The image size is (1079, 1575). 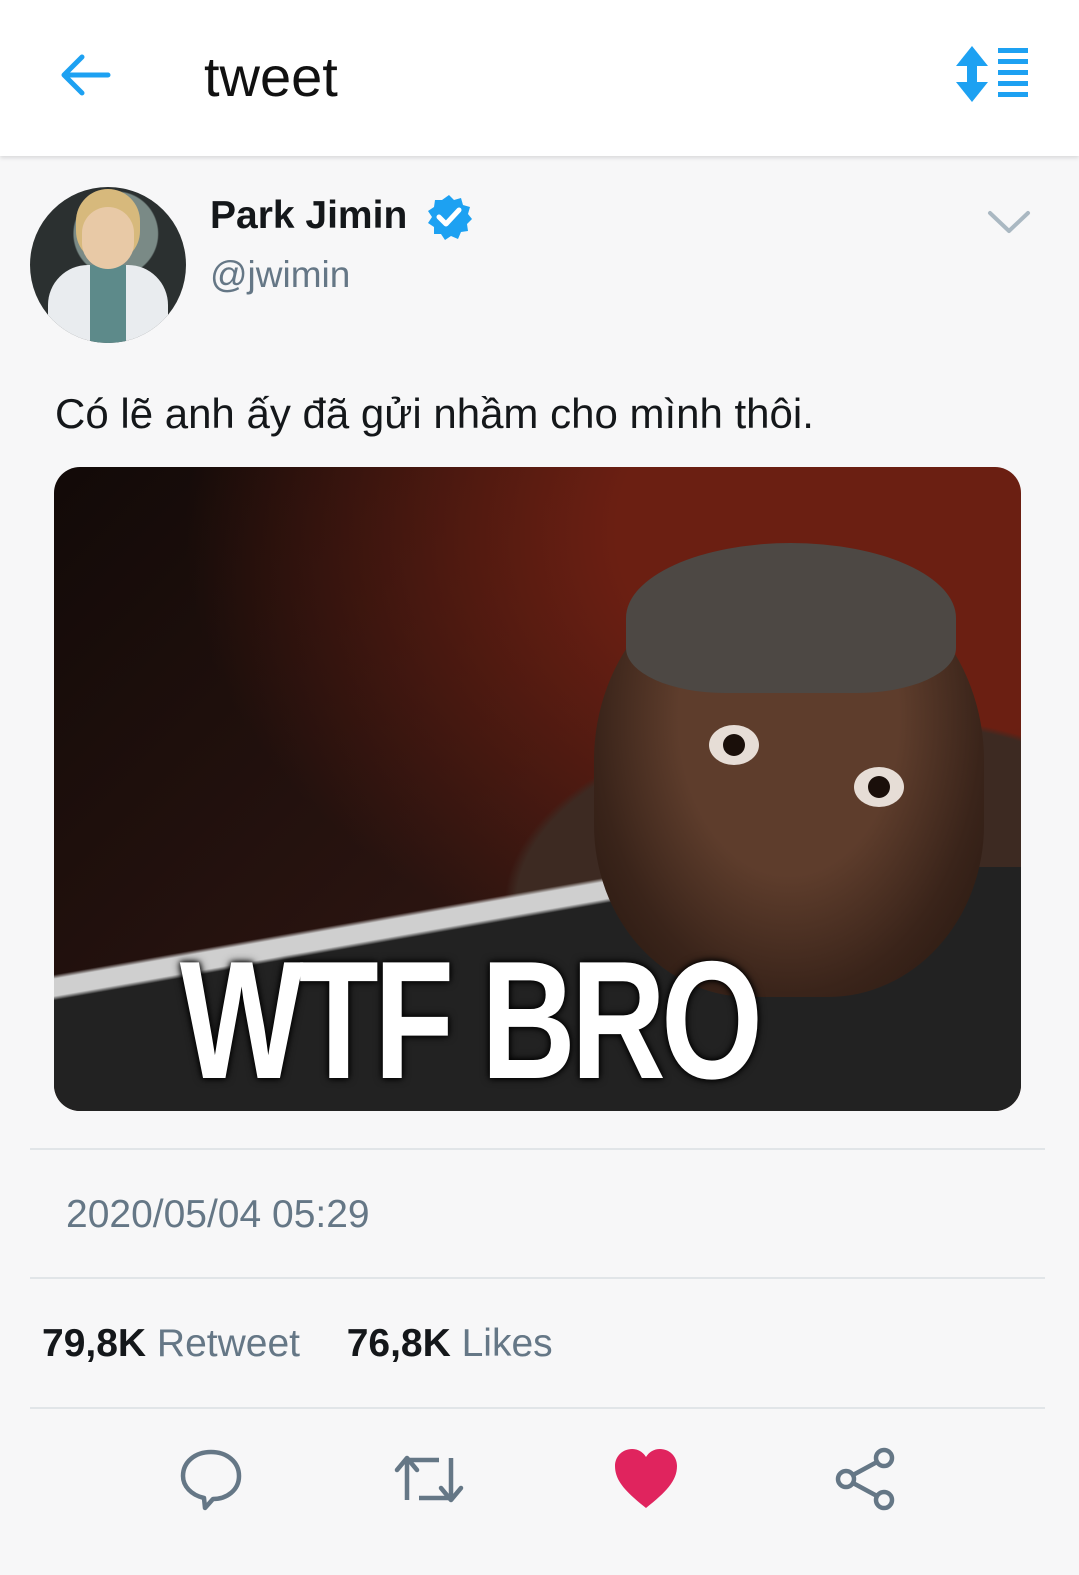 I want to click on page-title: tweet, so click(x=271, y=76).